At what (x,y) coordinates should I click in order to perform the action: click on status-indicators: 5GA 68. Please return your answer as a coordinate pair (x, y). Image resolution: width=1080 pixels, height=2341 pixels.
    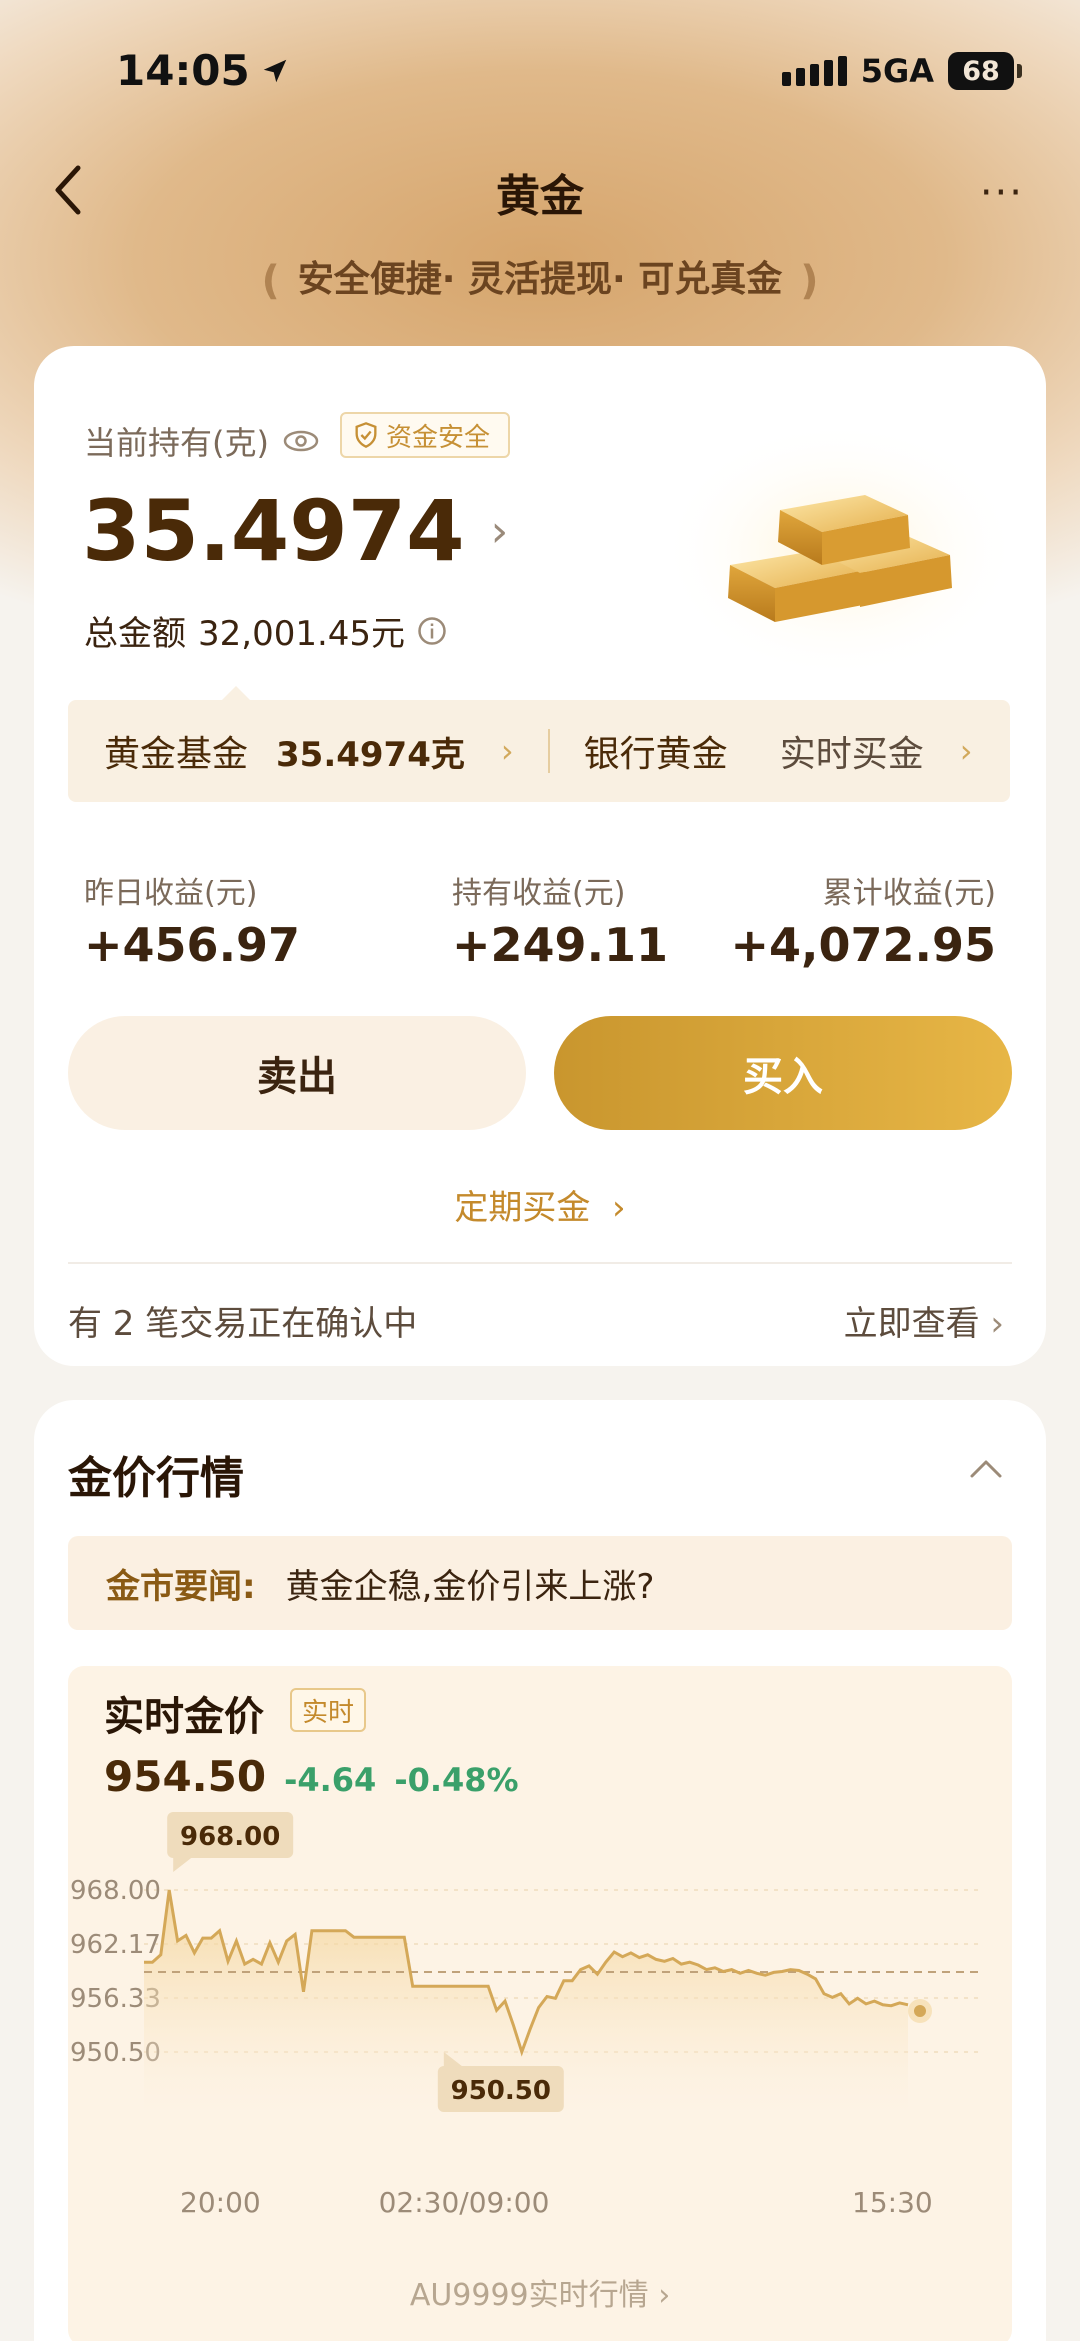
    Looking at the image, I should click on (901, 71).